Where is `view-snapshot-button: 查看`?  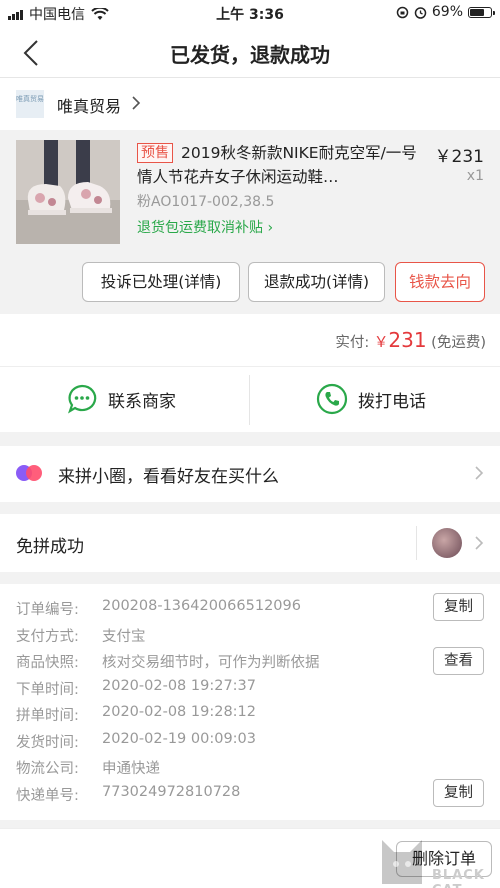
view-snapshot-button: 查看 is located at coordinates (458, 661).